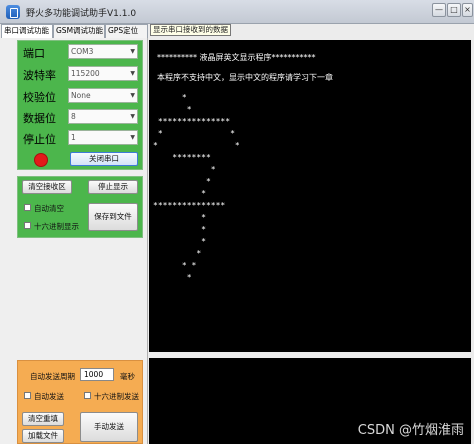 This screenshot has height=444, width=474. Describe the element at coordinates (79, 31) in the screenshot. I see `tab-gsm-debug: GSM调试功能` at that location.